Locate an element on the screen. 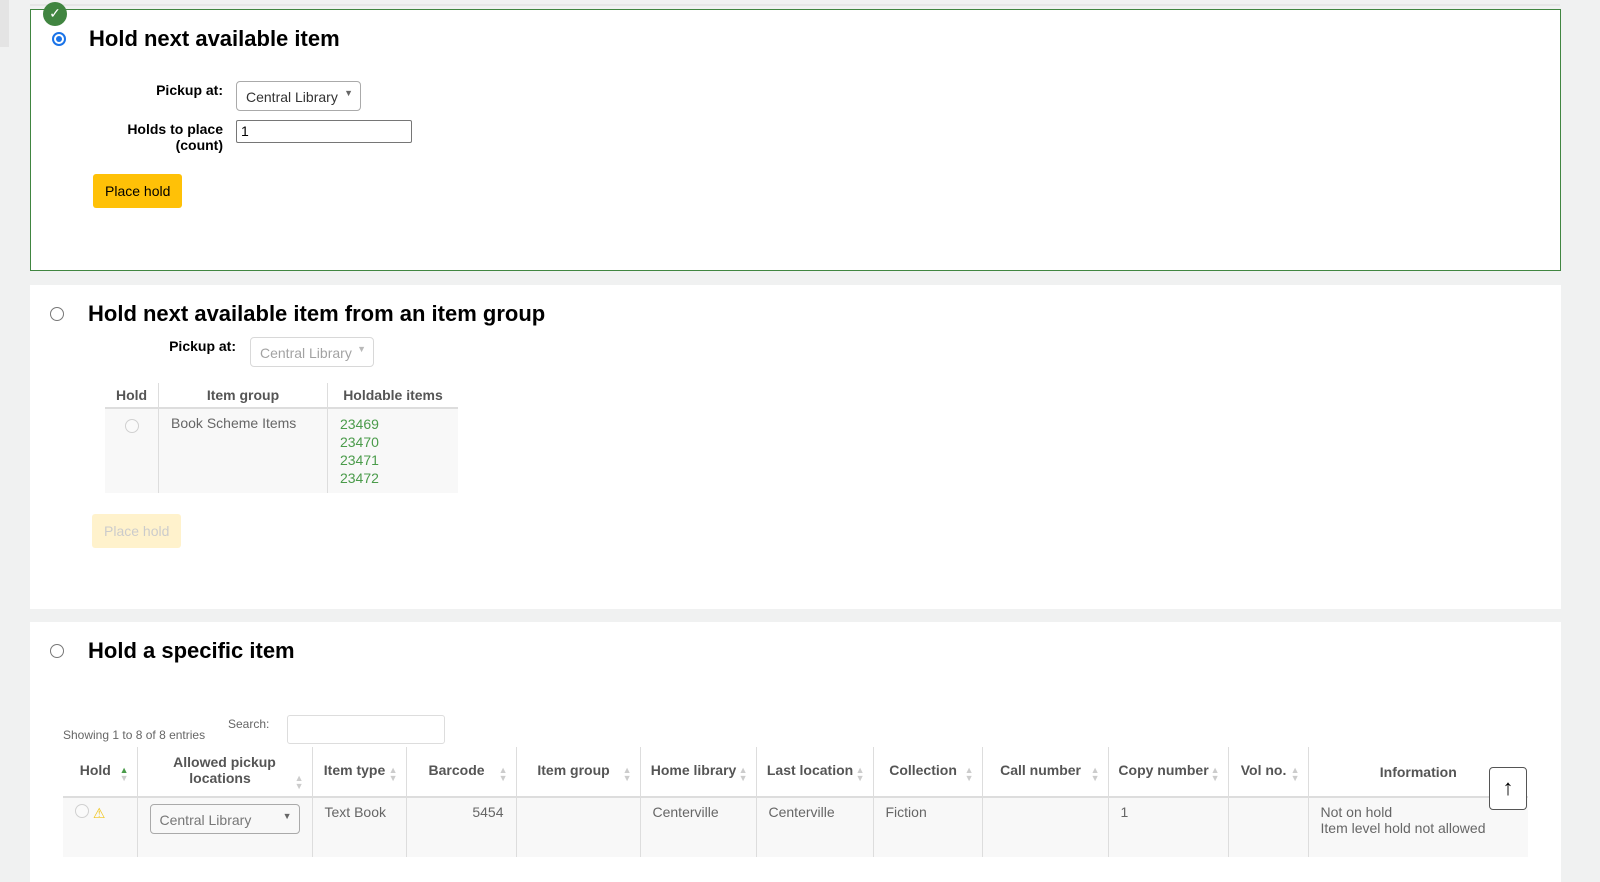 The width and height of the screenshot is (1600, 882). col-item-type: Item type ▲ ▼ is located at coordinates (358, 772).